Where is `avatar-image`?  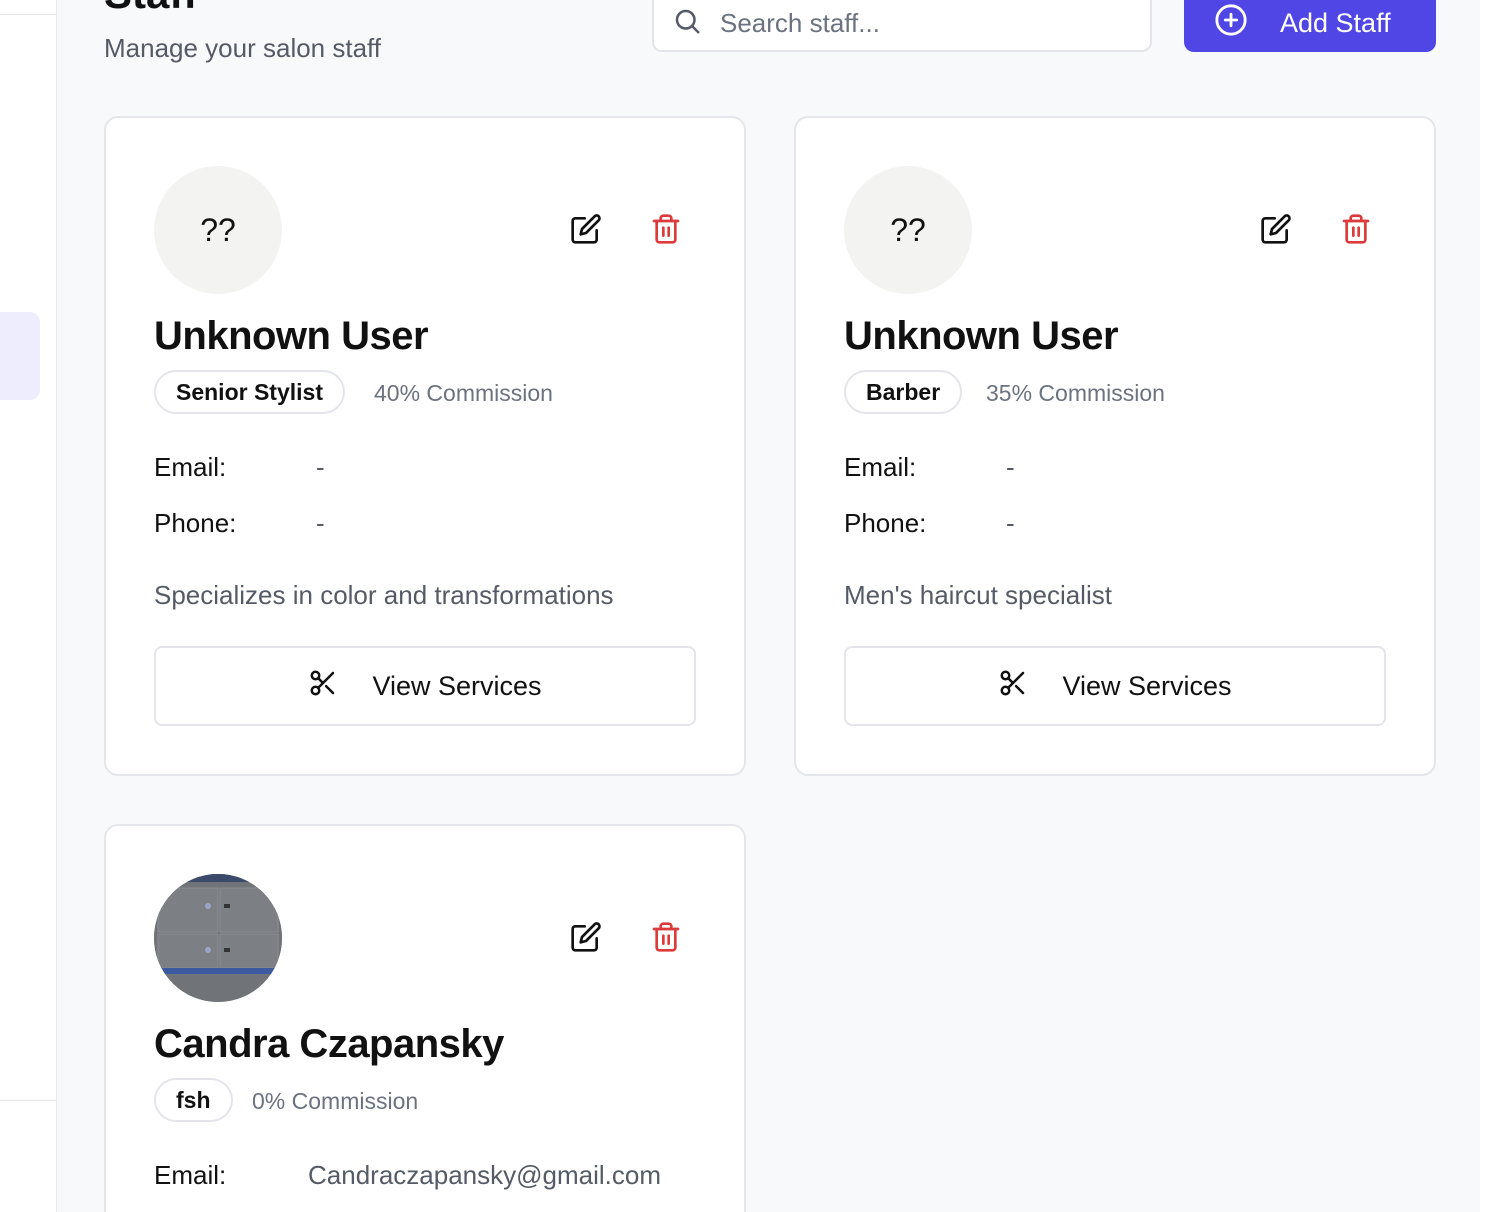
avatar-image is located at coordinates (218, 938).